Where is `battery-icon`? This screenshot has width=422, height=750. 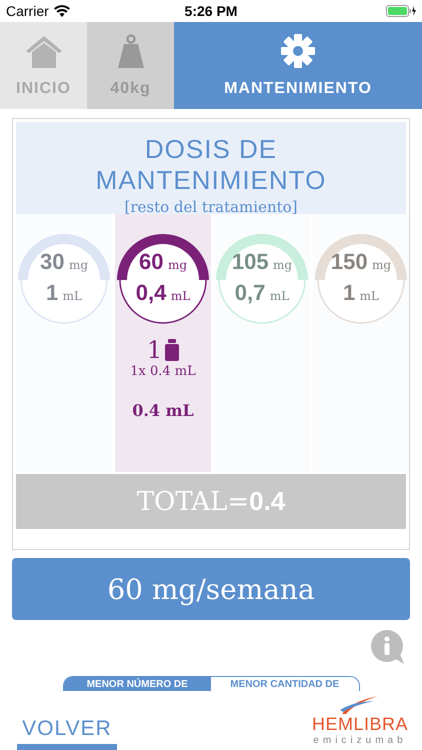
battery-icon is located at coordinates (401, 11).